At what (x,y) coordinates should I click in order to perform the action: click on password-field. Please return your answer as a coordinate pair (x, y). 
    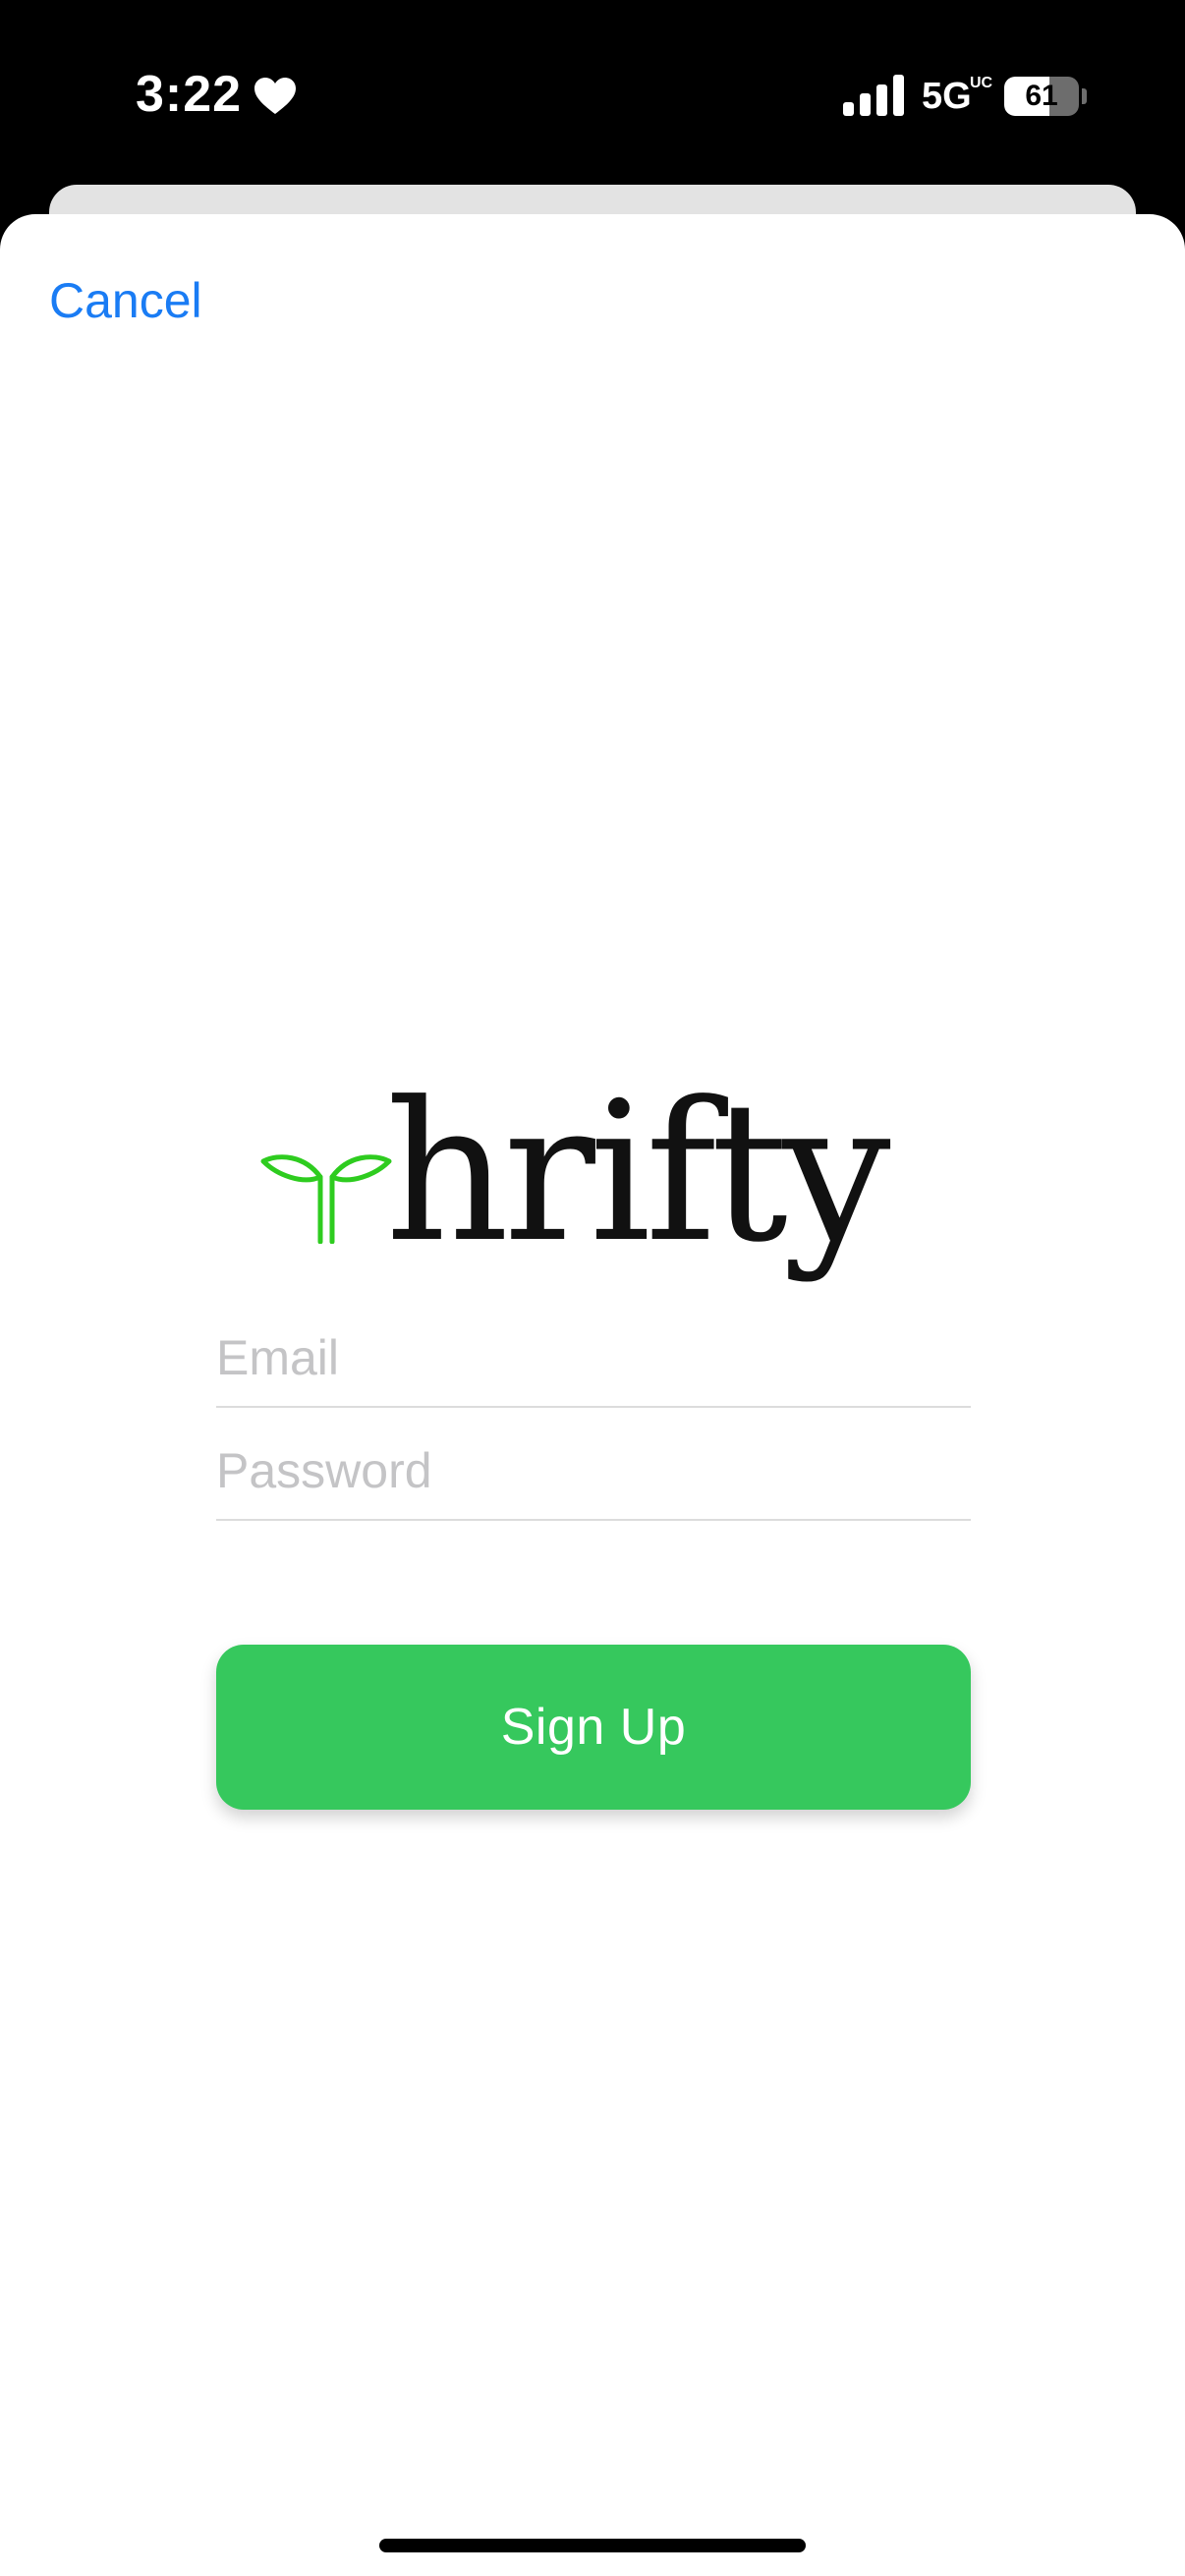
    Looking at the image, I should click on (594, 1464).